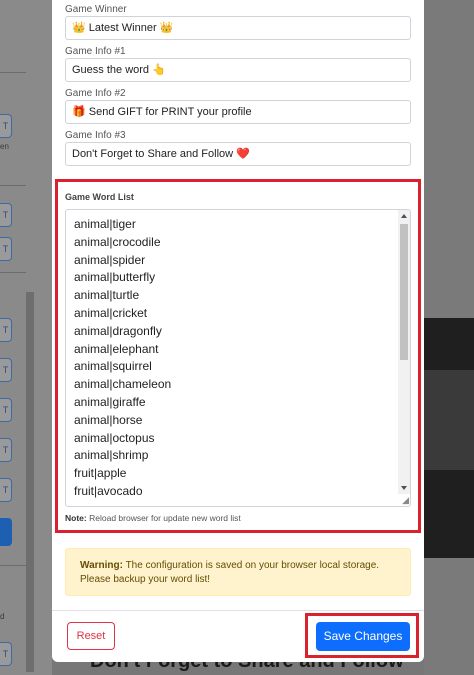  I want to click on word-list-line: animal|dragonfly, so click(118, 330).